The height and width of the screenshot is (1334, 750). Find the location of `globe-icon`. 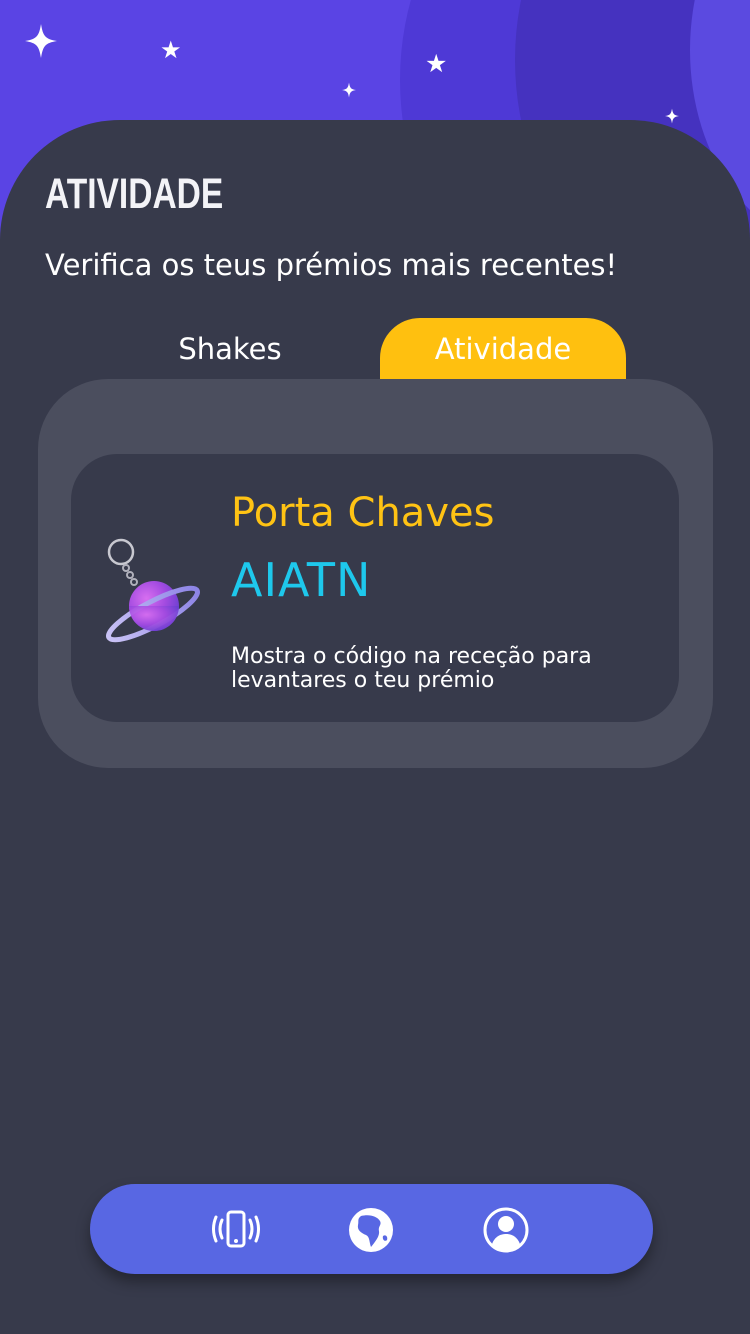

globe-icon is located at coordinates (371, 1230).